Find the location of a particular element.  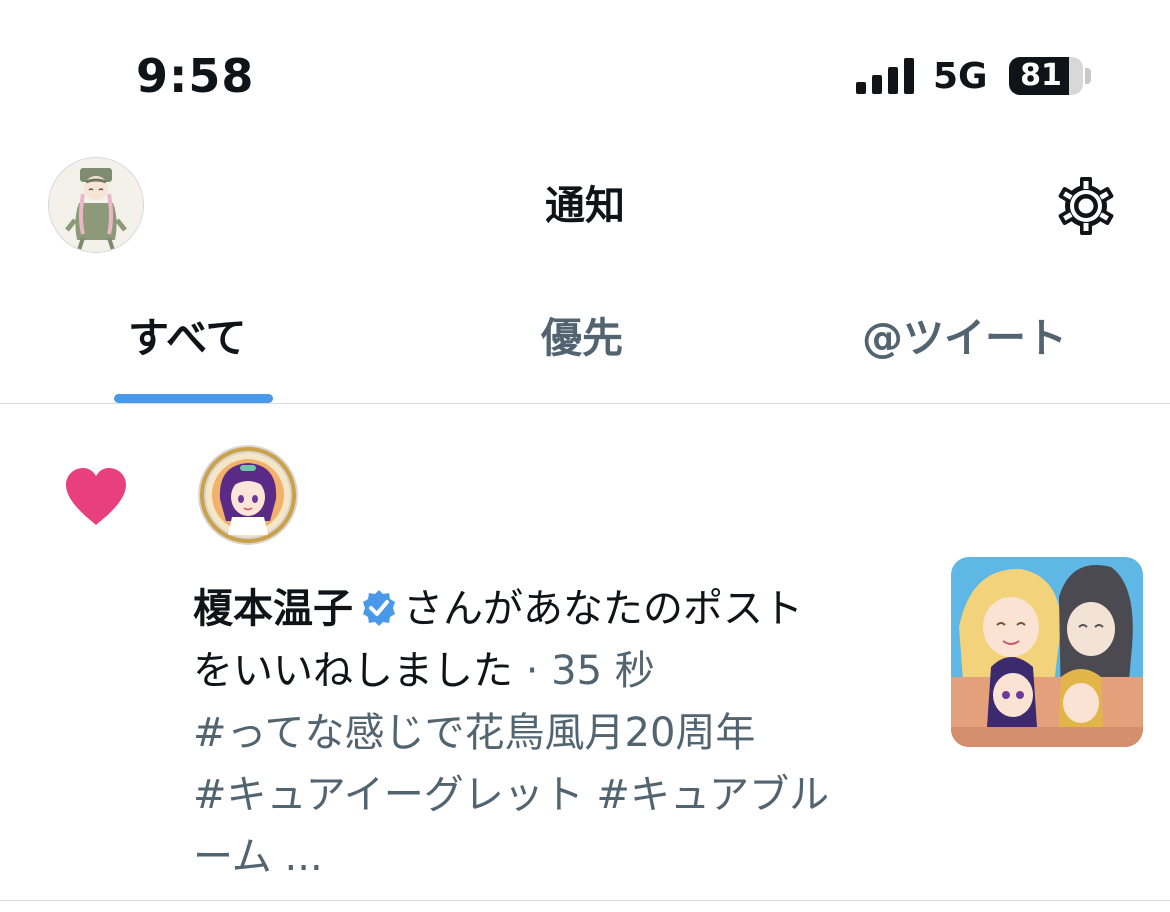

battery-icon: 81 is located at coordinates (1046, 76).